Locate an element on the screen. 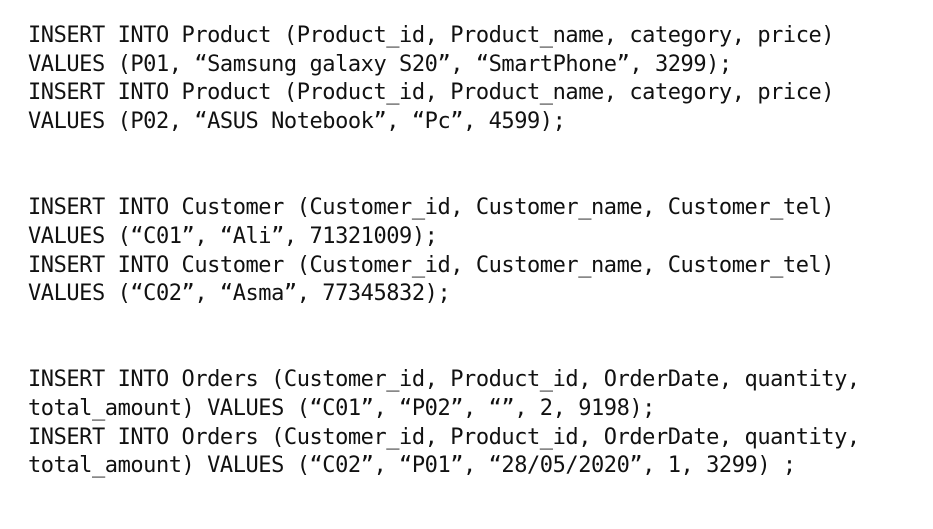  code-line: VALUES (“C01”, “Ali”, 71321009); is located at coordinates (233, 236).